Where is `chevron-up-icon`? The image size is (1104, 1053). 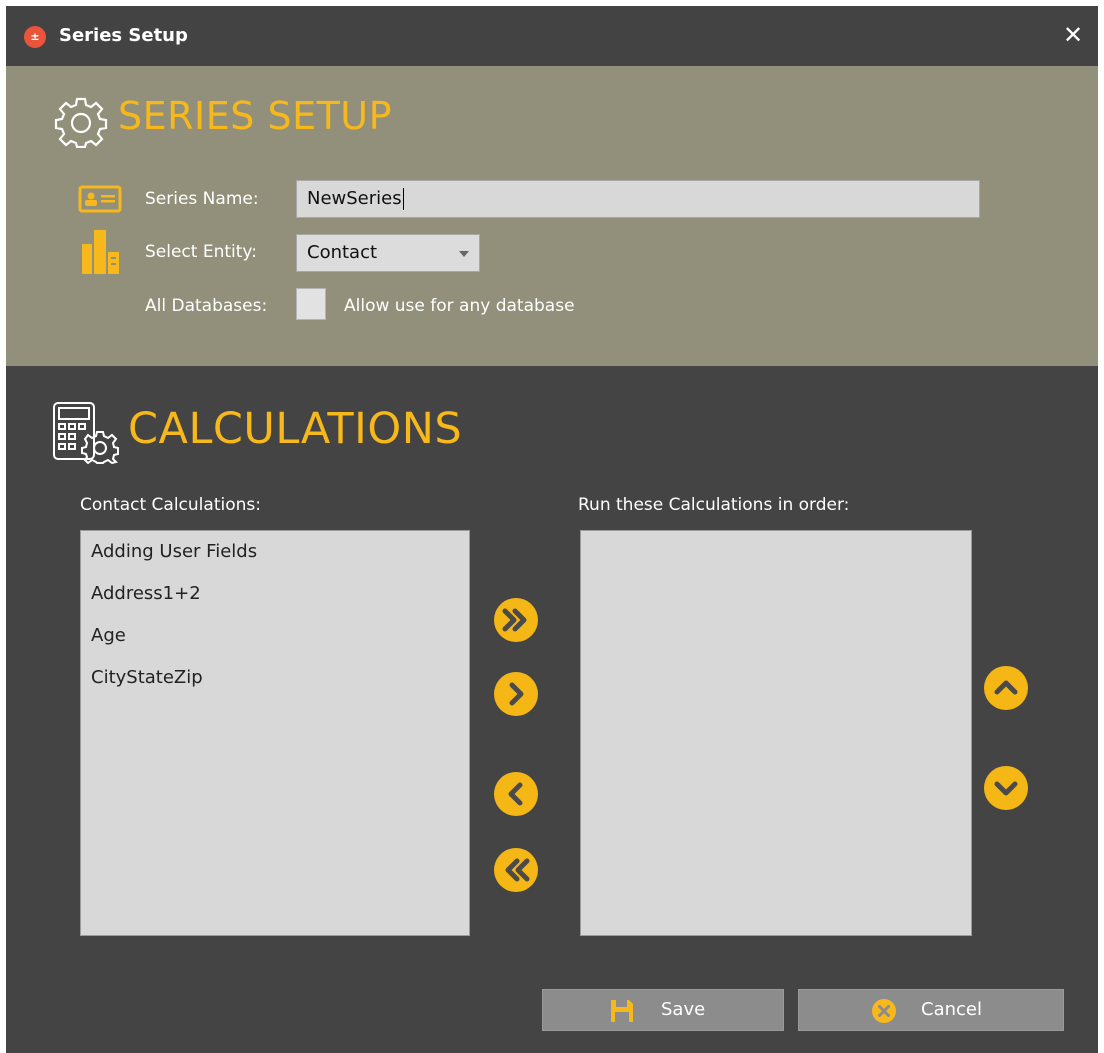
chevron-up-icon is located at coordinates (1006, 687).